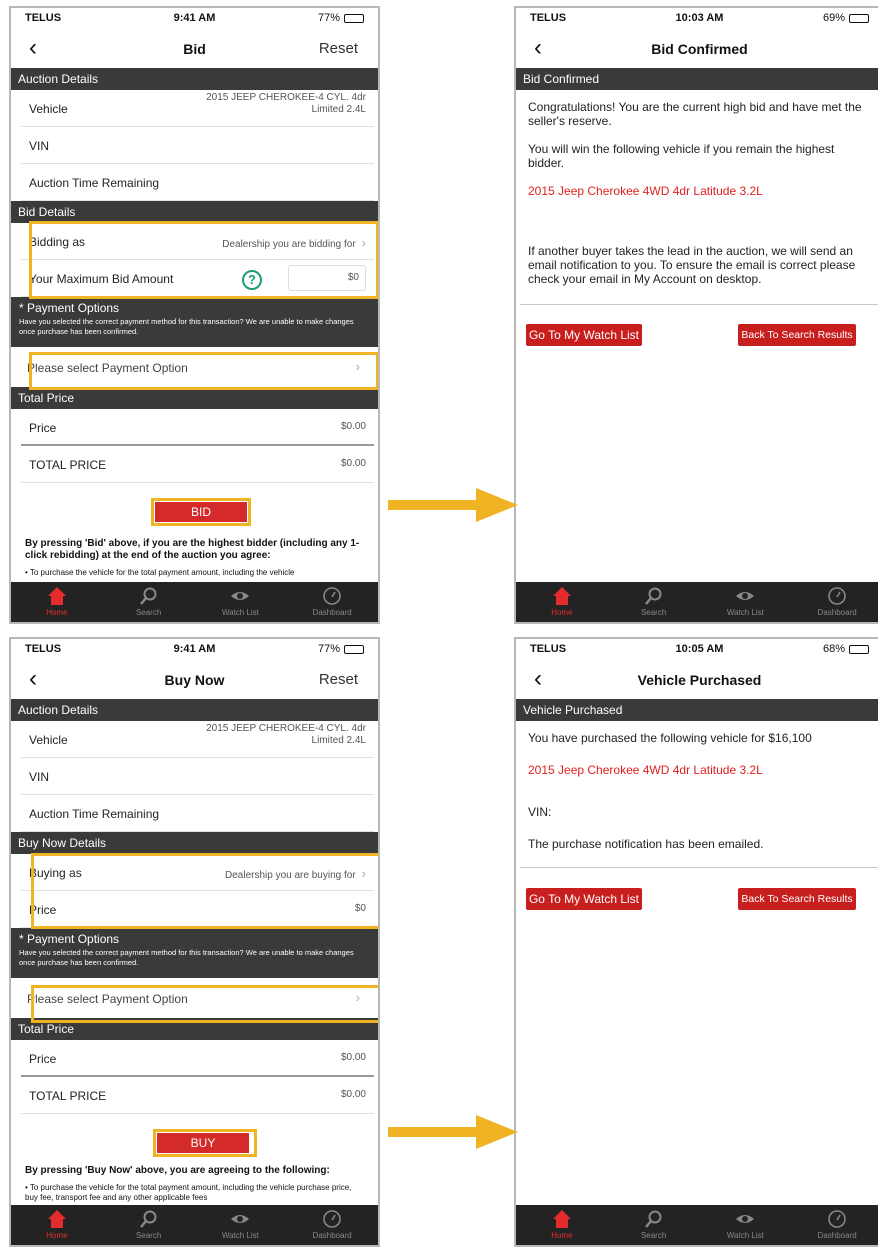 This screenshot has height=1253, width=878. Describe the element at coordinates (699, 49) in the screenshot. I see `page-title: Bid Confirmed` at that location.